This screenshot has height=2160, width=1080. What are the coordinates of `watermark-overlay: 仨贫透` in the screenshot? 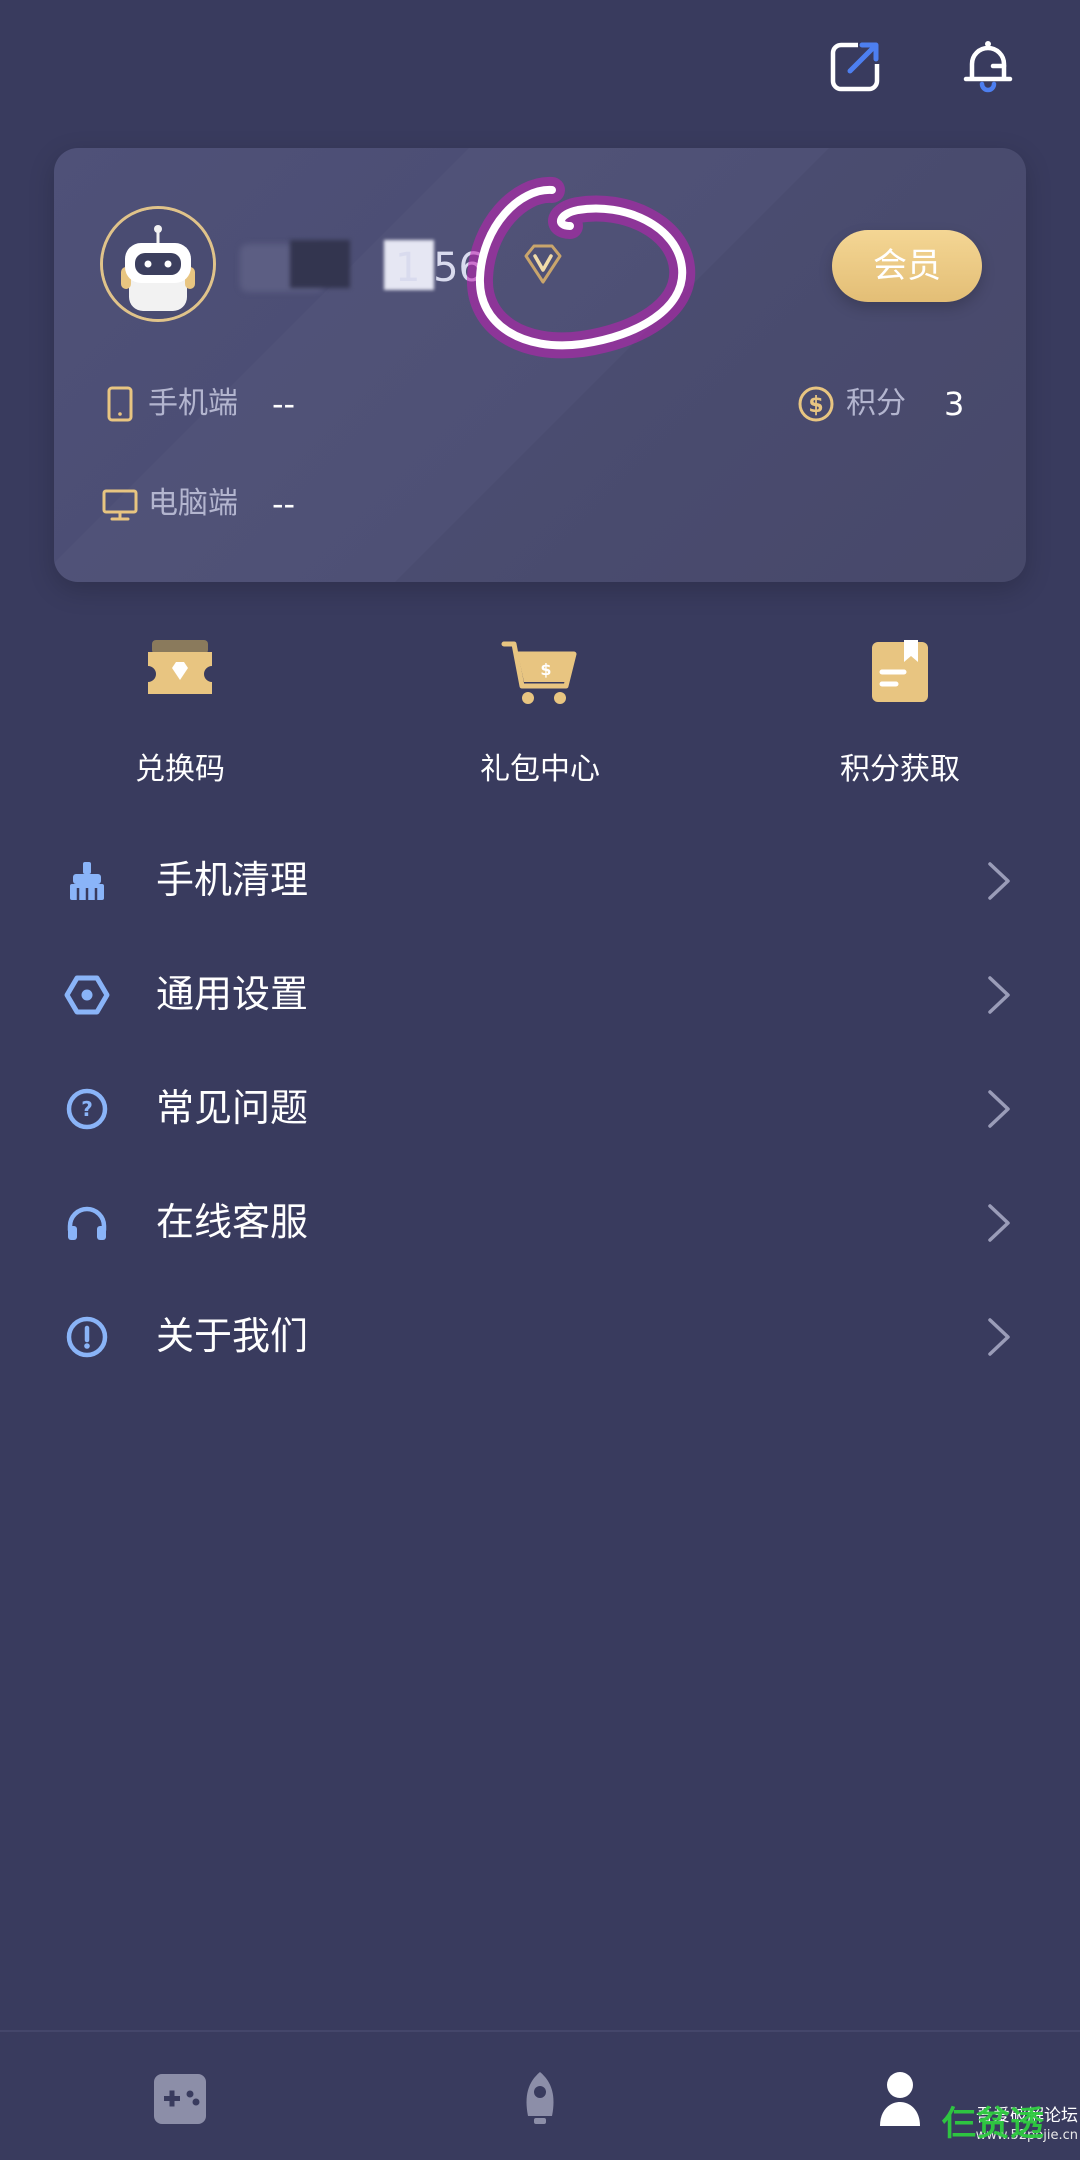 It's located at (993, 2124).